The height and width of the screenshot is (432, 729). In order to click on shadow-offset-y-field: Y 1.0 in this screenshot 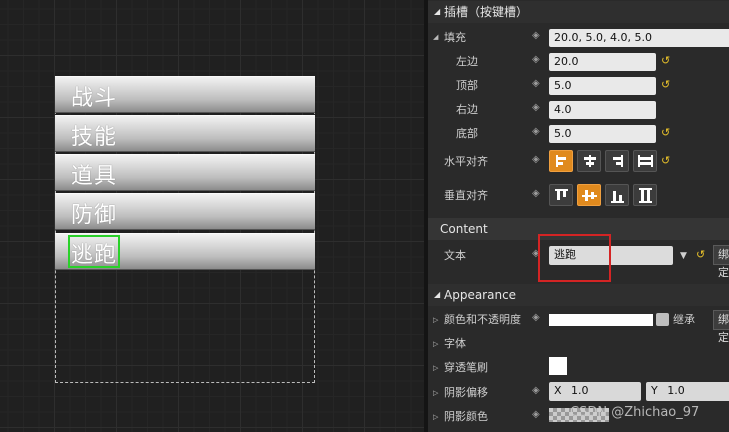, I will do `click(687, 391)`.